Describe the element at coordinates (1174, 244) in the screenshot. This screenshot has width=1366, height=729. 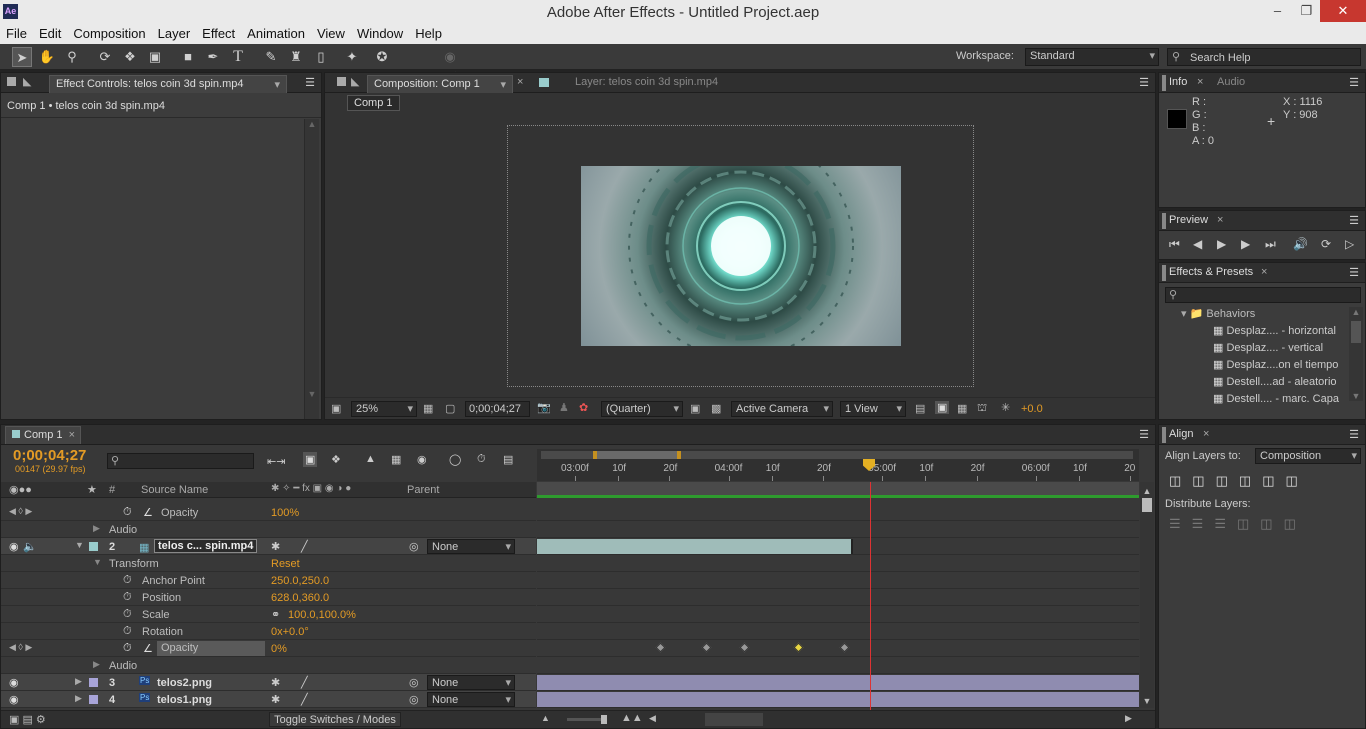
I see `first-frame-icon: ⏮` at that location.